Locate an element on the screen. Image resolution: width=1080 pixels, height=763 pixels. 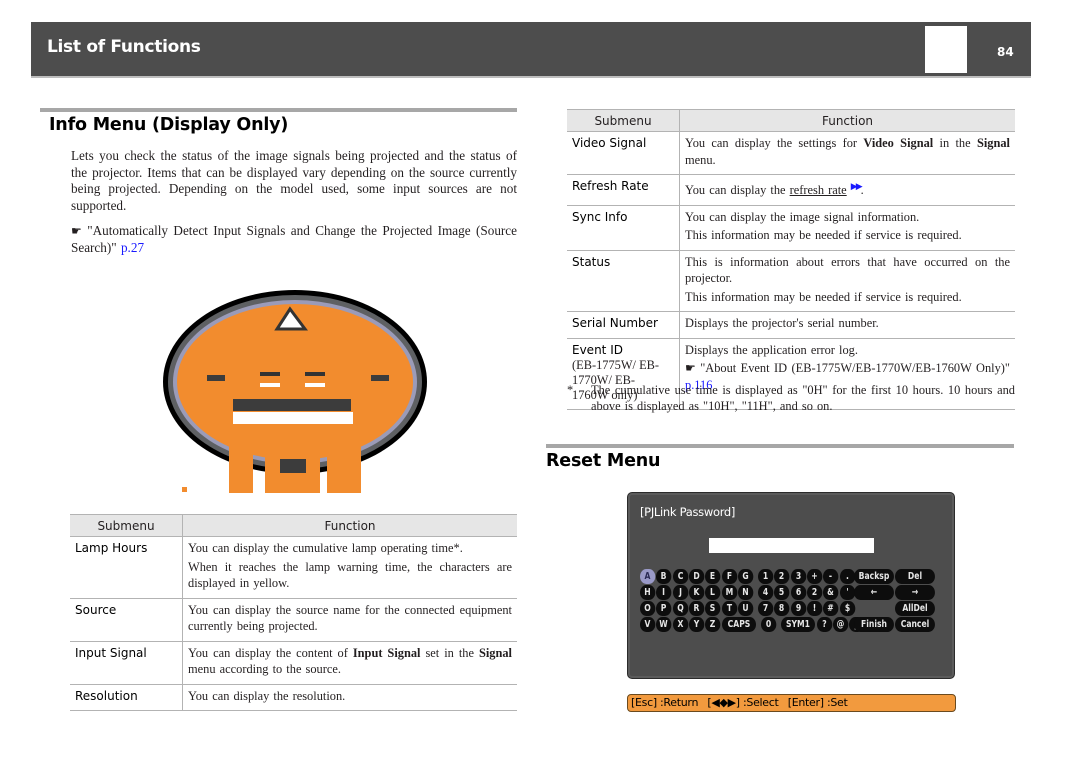
function-text: . is located at coordinates (862, 190).